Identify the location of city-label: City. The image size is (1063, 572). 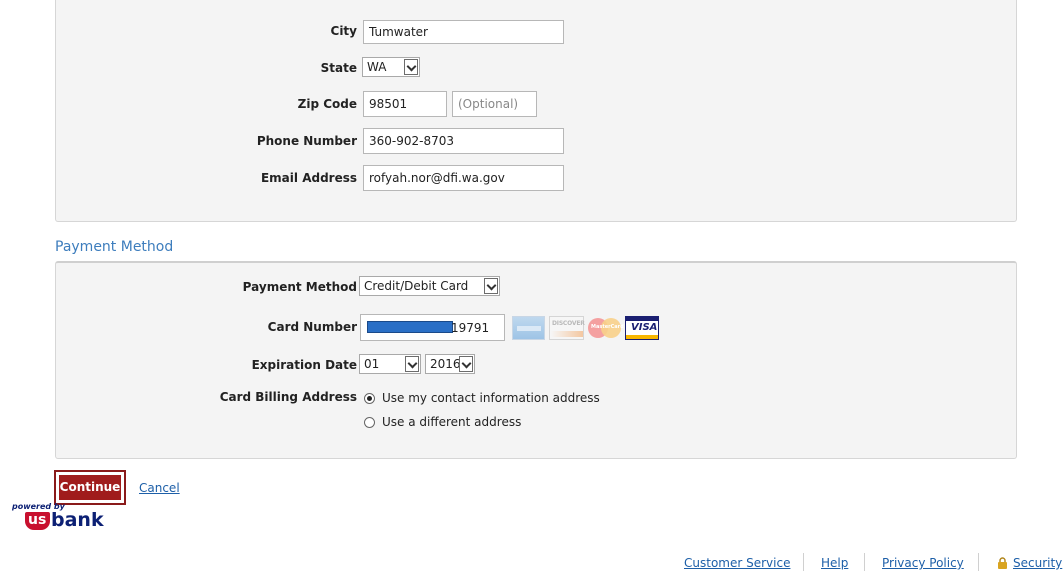
(343, 31).